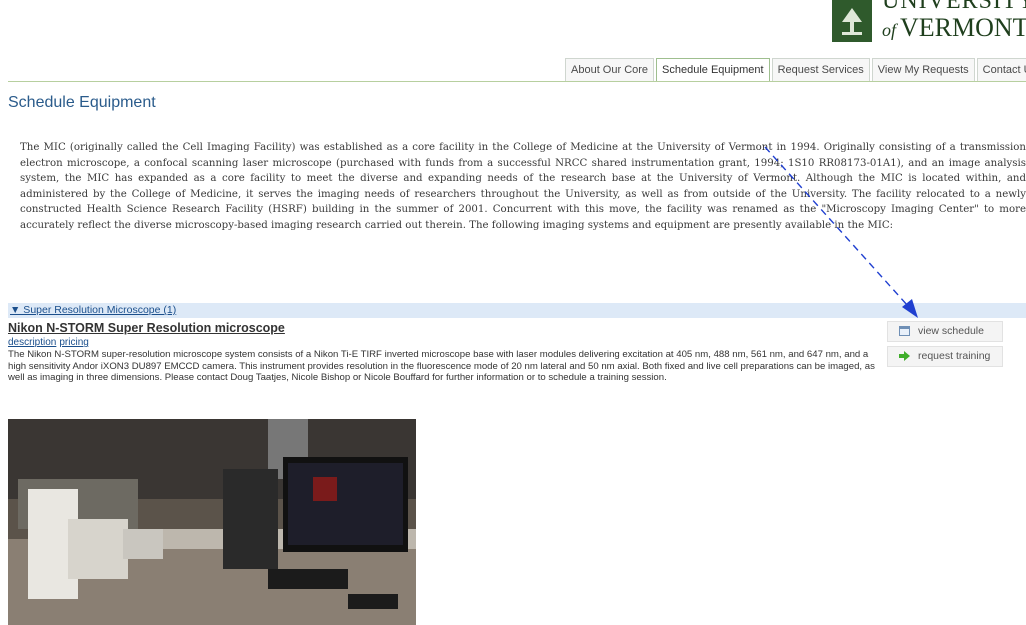 Image resolution: width=1026 pixels, height=625 pixels. Describe the element at coordinates (212, 522) in the screenshot. I see `equipment-photo` at that location.